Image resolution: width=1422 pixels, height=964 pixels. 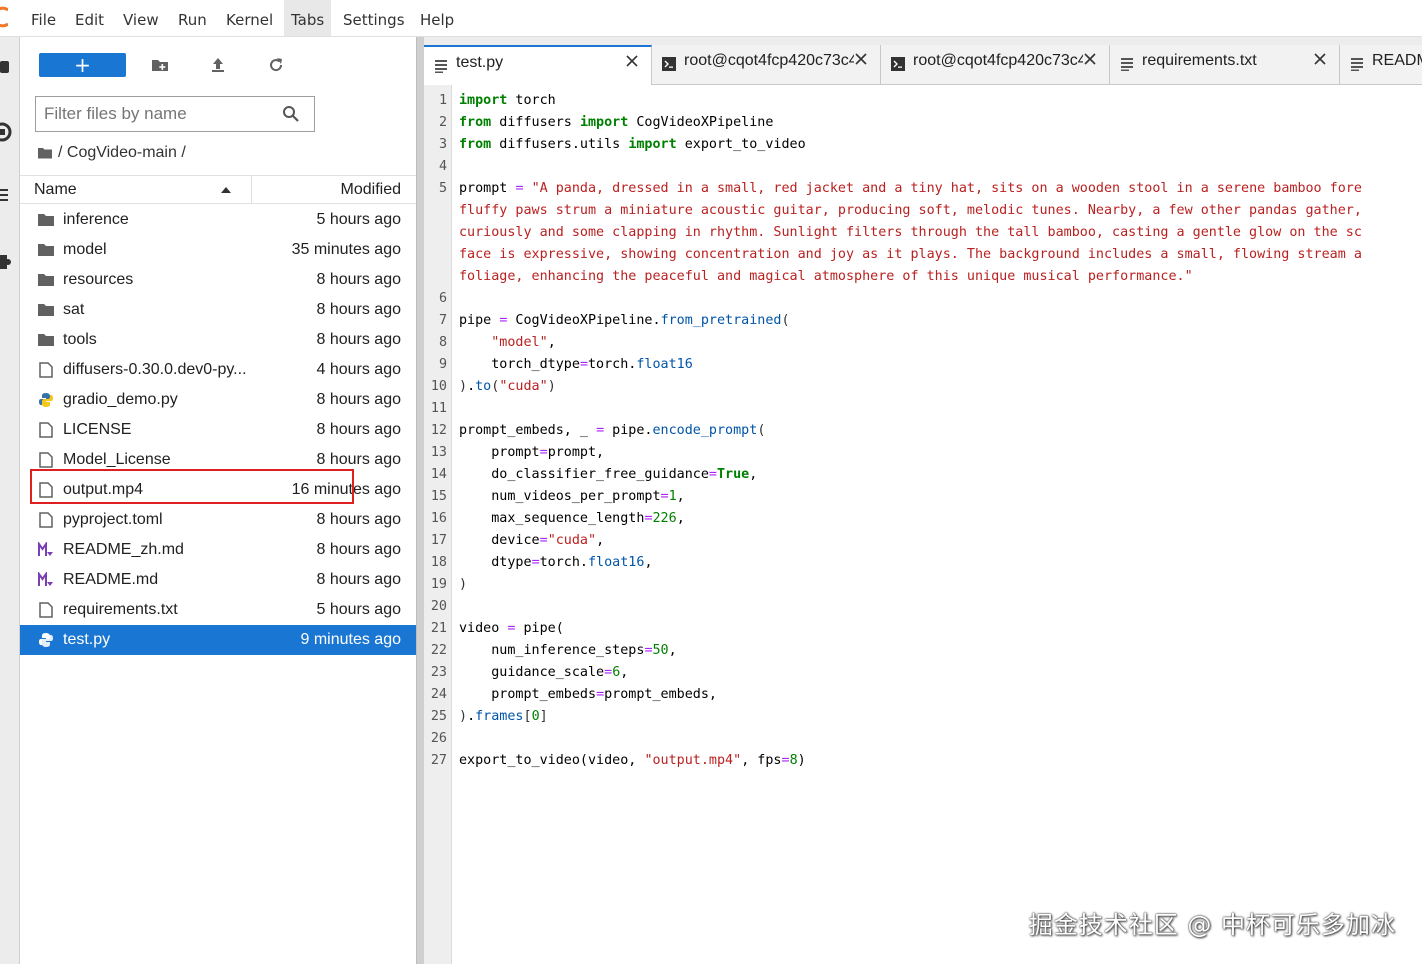 What do you see at coordinates (495, 562) in the screenshot?
I see `code-token: dtype` at bounding box center [495, 562].